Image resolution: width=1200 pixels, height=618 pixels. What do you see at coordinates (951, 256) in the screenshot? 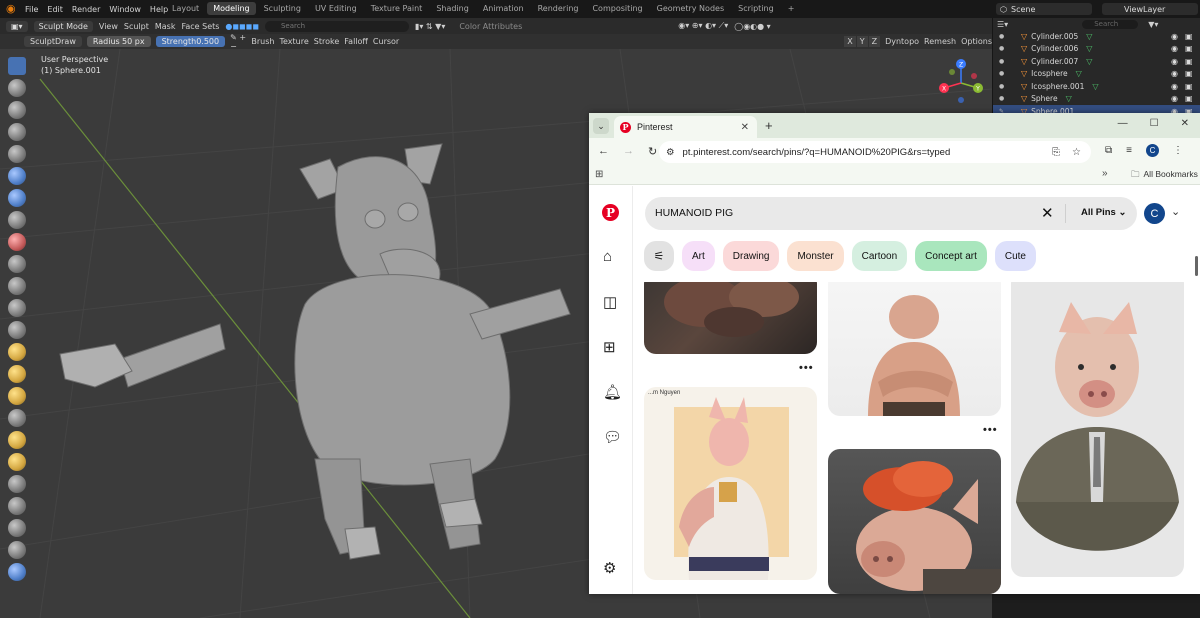
I see `filter-chip-concept-art: Concept art` at bounding box center [951, 256].